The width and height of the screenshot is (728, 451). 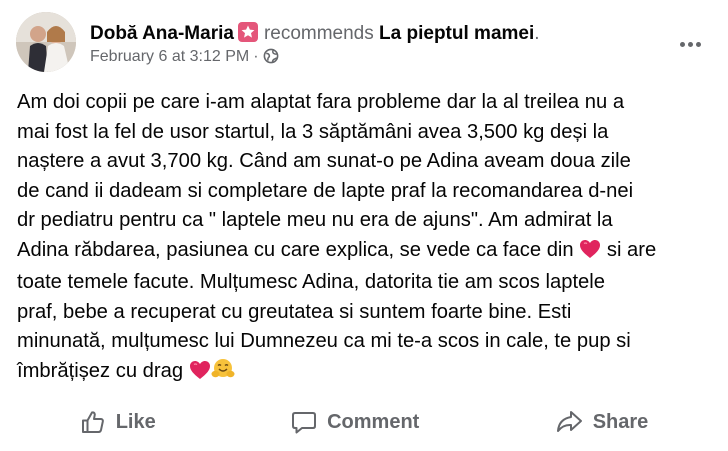 I want to click on post-text-segment: îmbrățișez cu drag, so click(x=100, y=370).